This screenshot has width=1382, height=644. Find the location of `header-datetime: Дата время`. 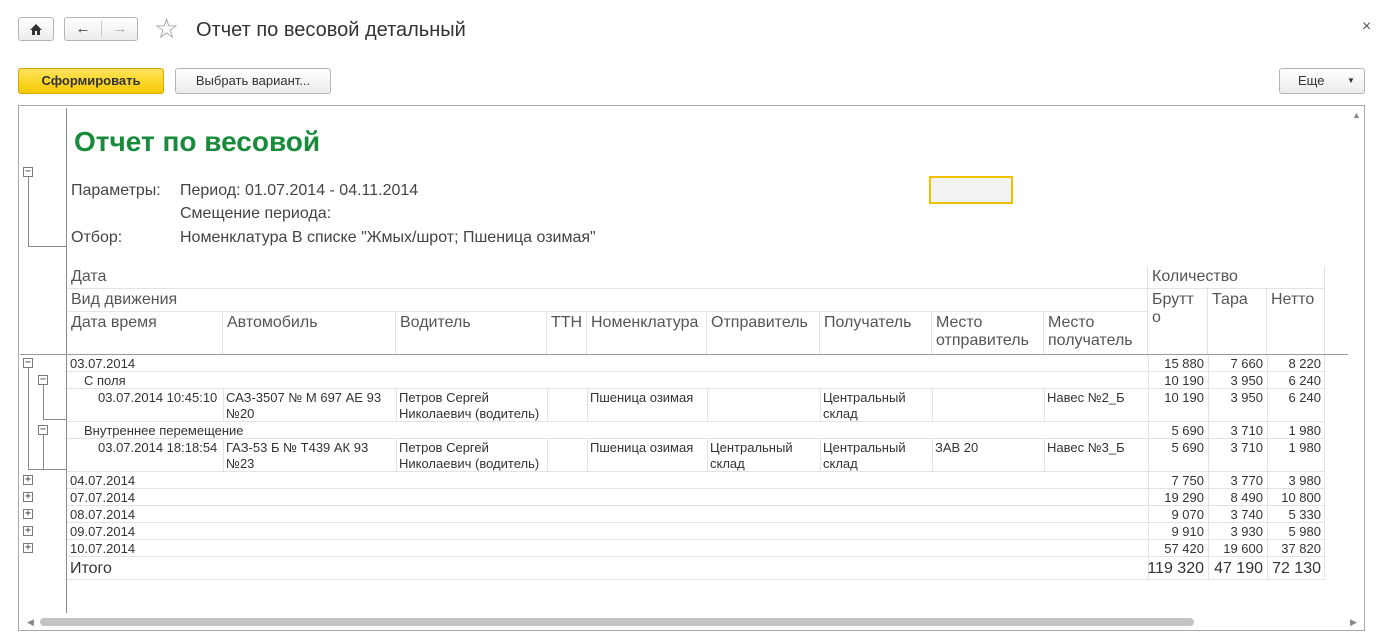

header-datetime: Дата время is located at coordinates (145, 333).